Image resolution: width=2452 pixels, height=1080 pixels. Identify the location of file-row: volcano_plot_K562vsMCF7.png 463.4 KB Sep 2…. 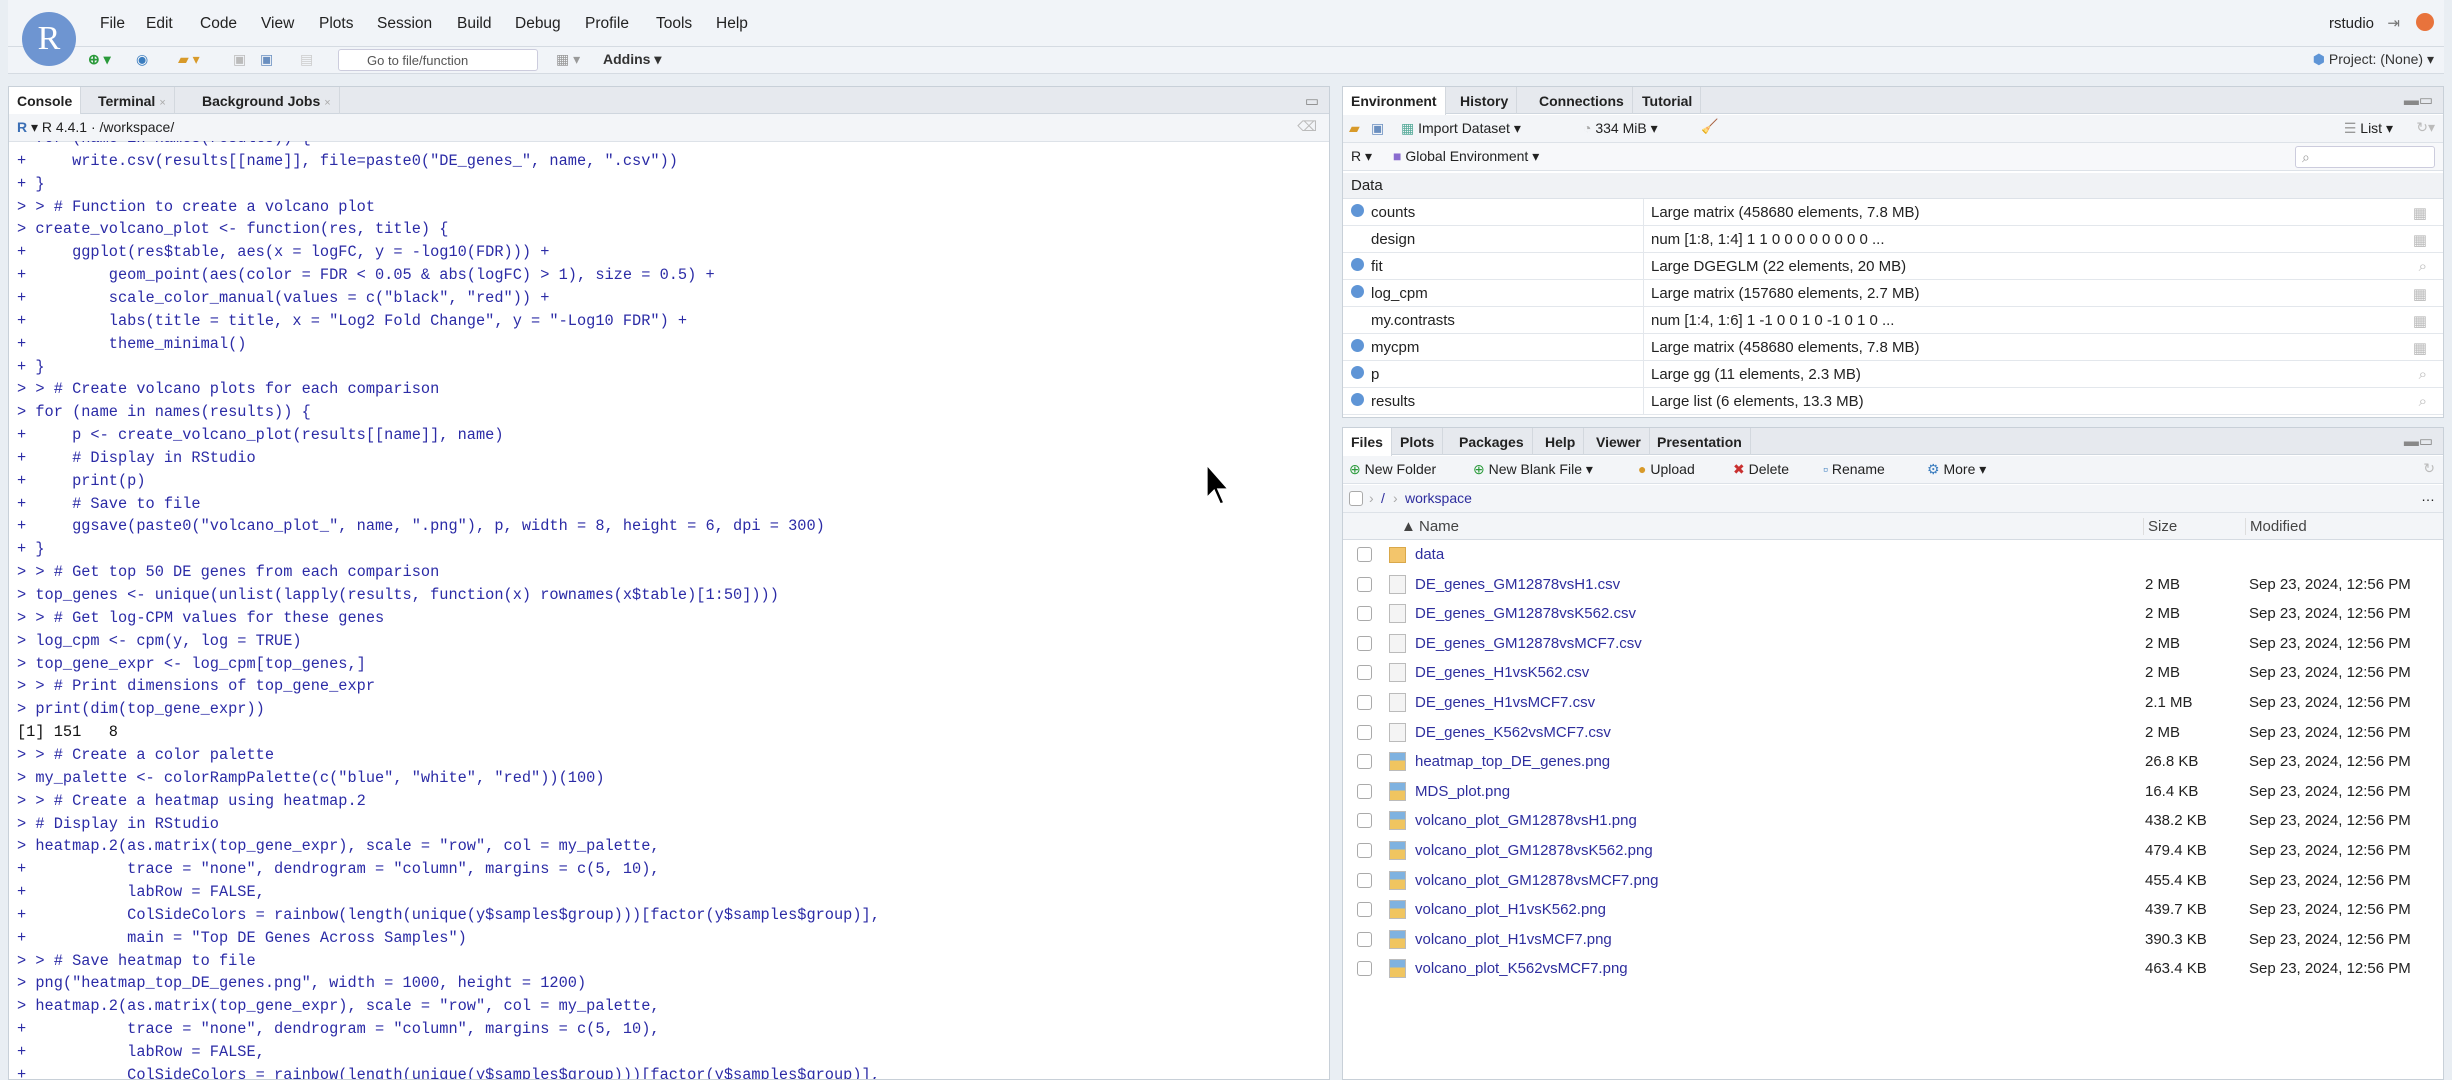
(1893, 968).